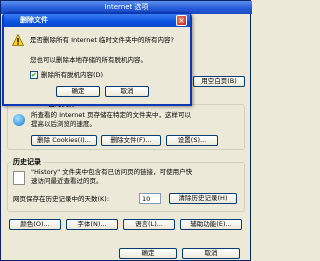 The height and width of the screenshot is (261, 320). I want to click on dialog-ok-button: 确定, so click(78, 91).